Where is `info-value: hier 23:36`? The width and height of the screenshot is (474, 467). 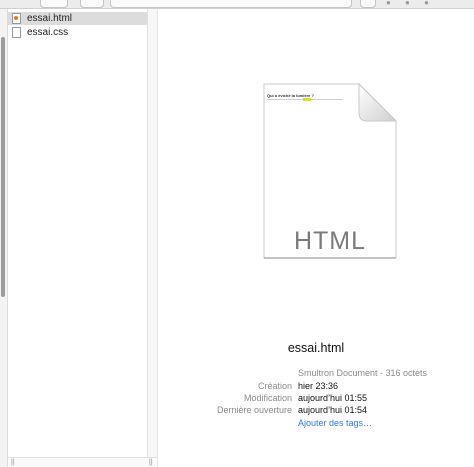 info-value: hier 23:36 is located at coordinates (318, 386).